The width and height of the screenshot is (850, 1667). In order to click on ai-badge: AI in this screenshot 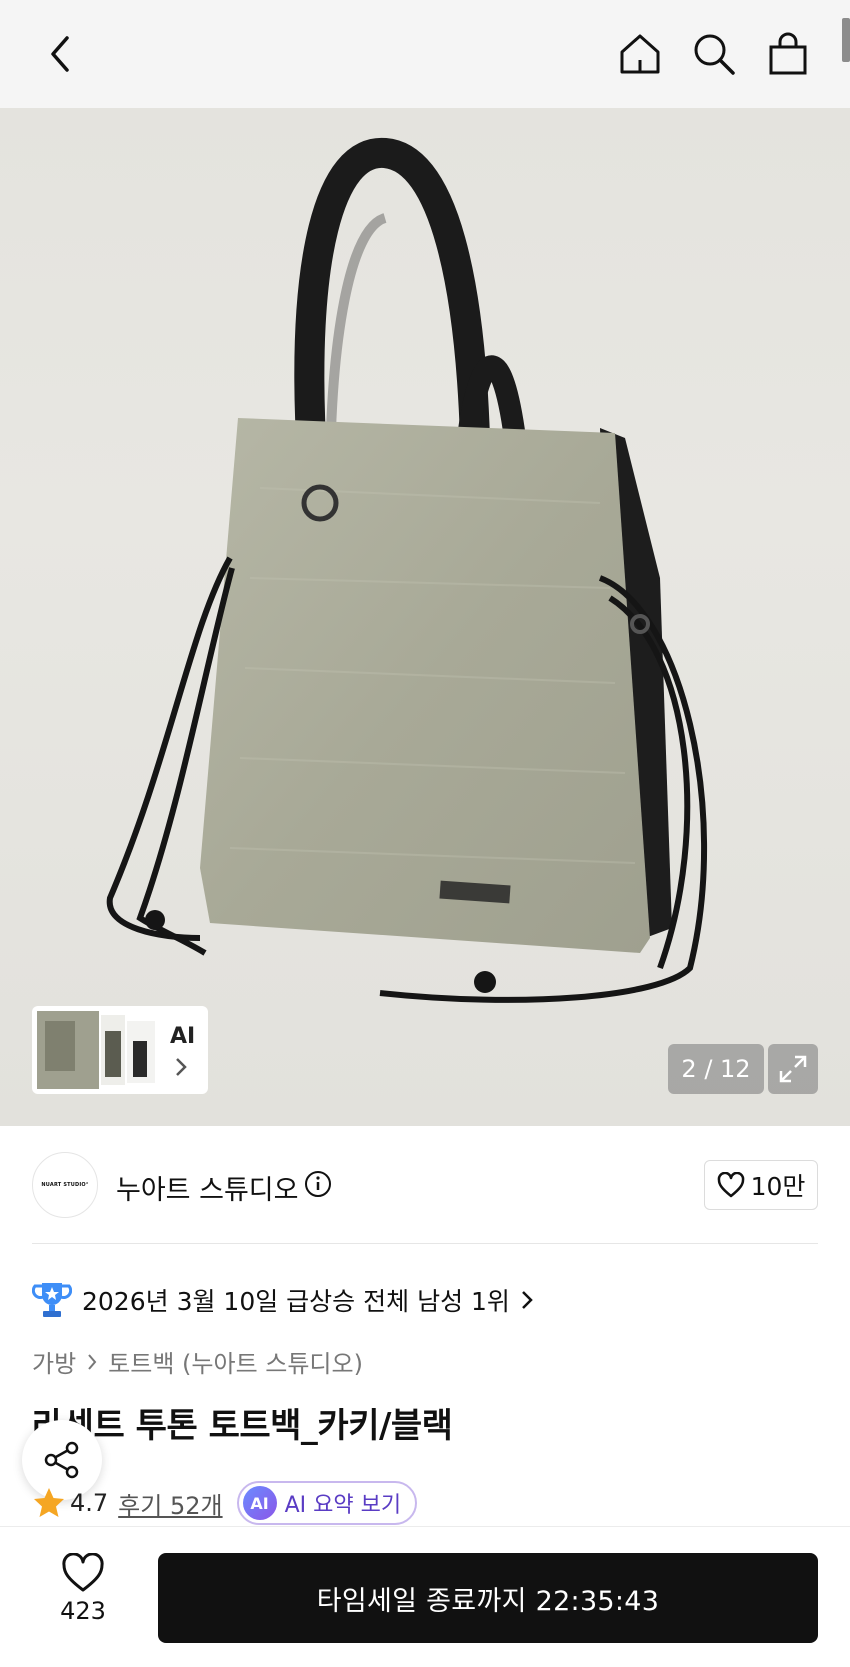, I will do `click(259, 1503)`.